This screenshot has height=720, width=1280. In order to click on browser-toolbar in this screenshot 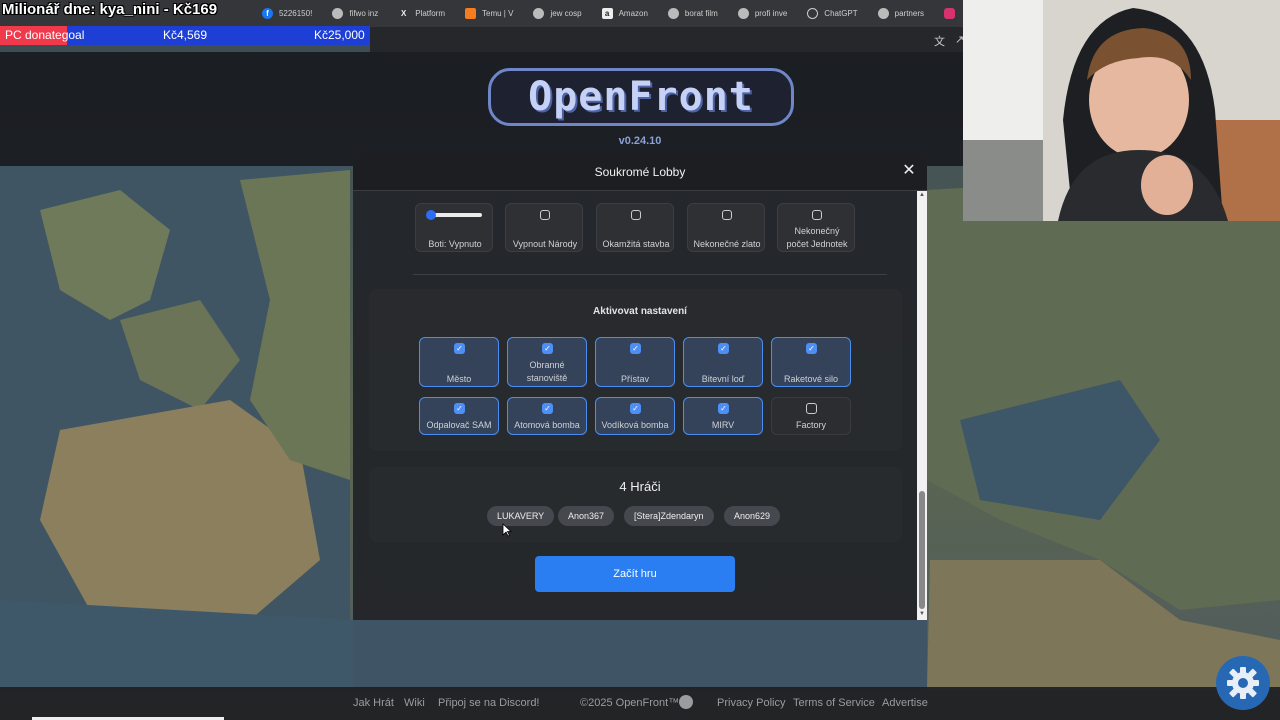, I will do `click(666, 39)`.